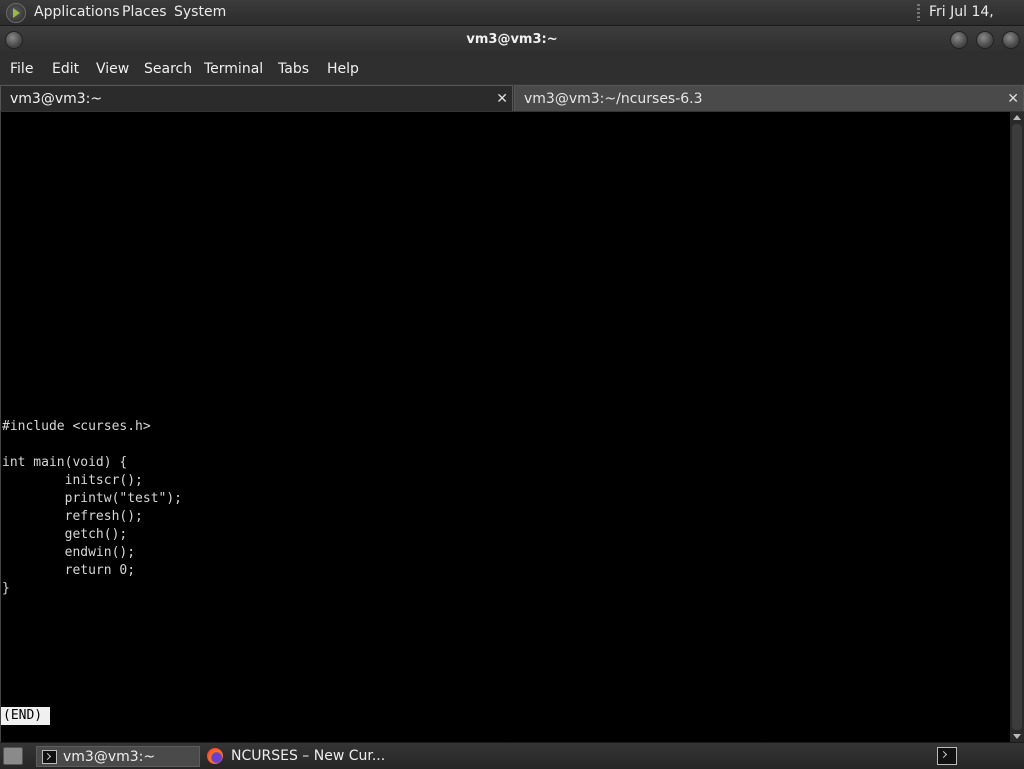 This screenshot has width=1024, height=769. What do you see at coordinates (76, 426) in the screenshot?
I see `terminal-line: #include <curses.h>` at bounding box center [76, 426].